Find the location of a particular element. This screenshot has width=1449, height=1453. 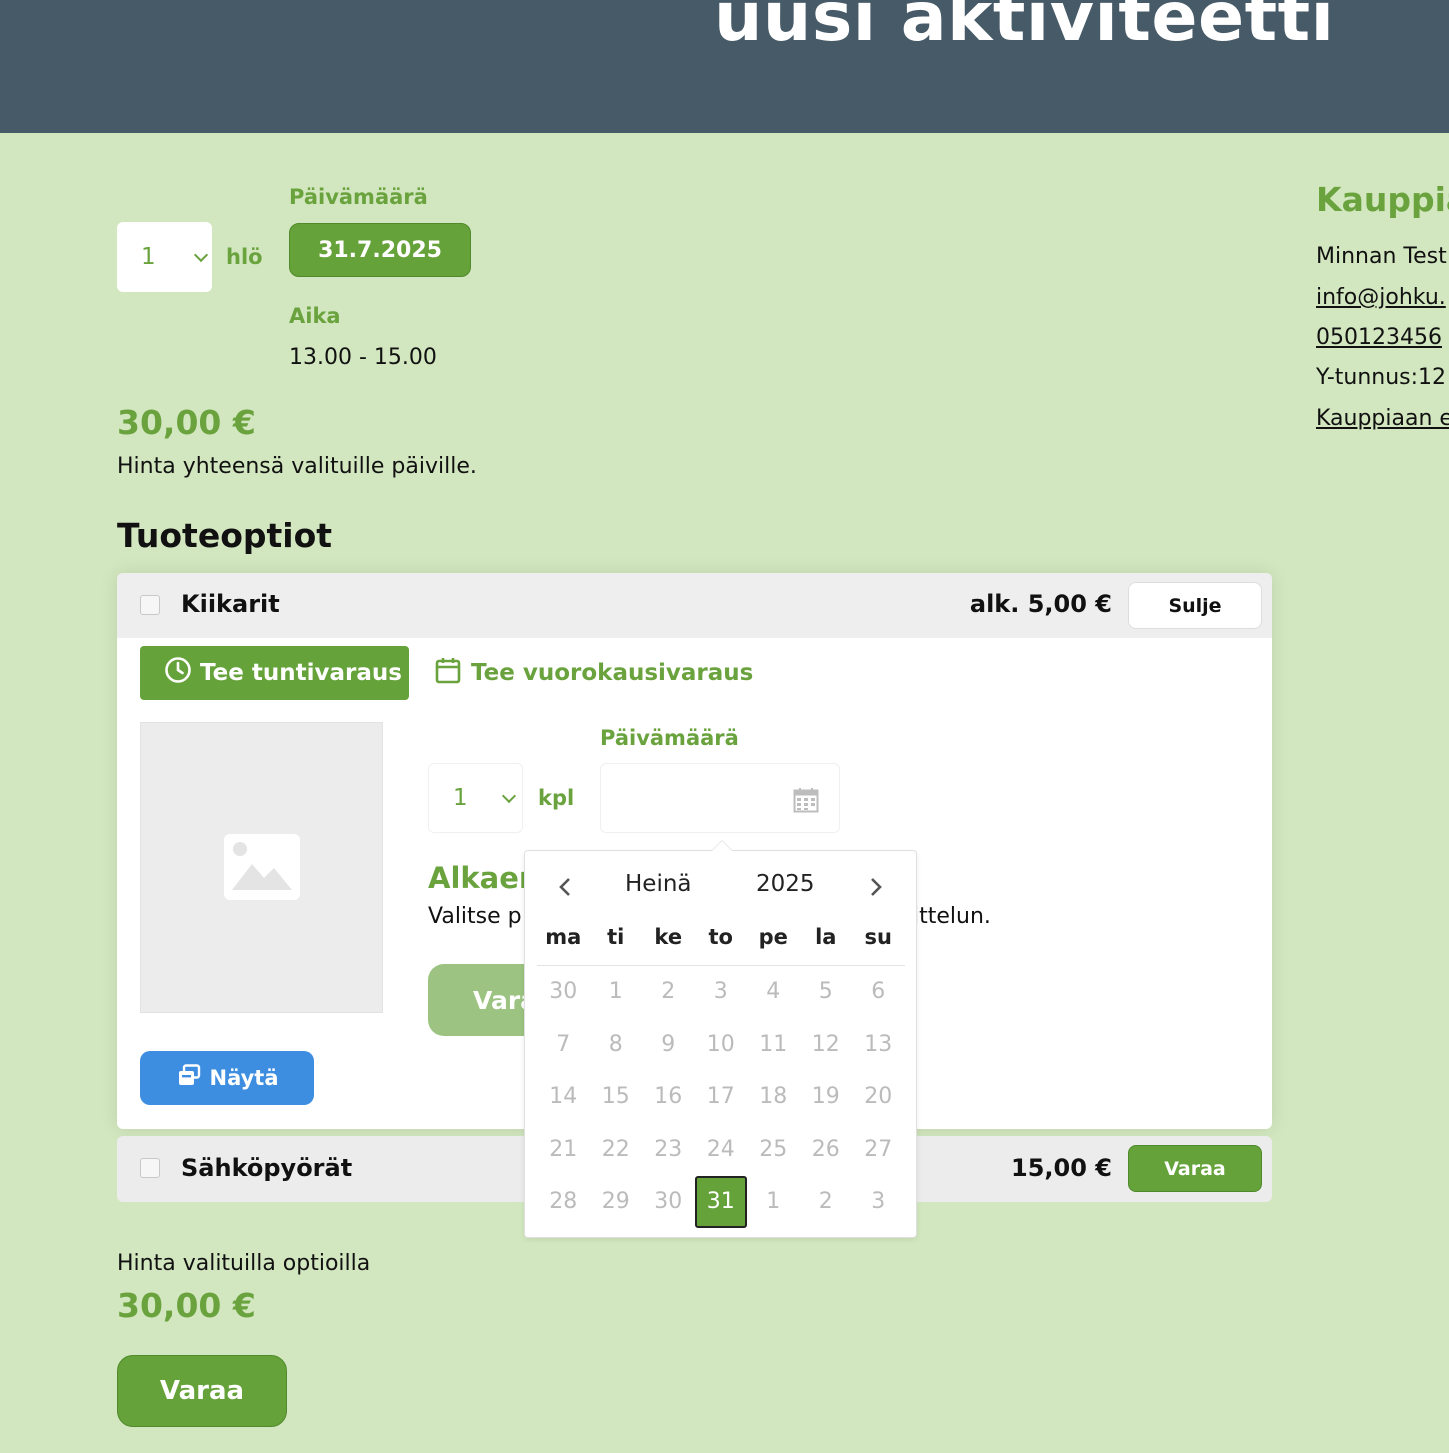

option-card-header: Kiikarit alk. 5,00 € Sulje is located at coordinates (694, 605).